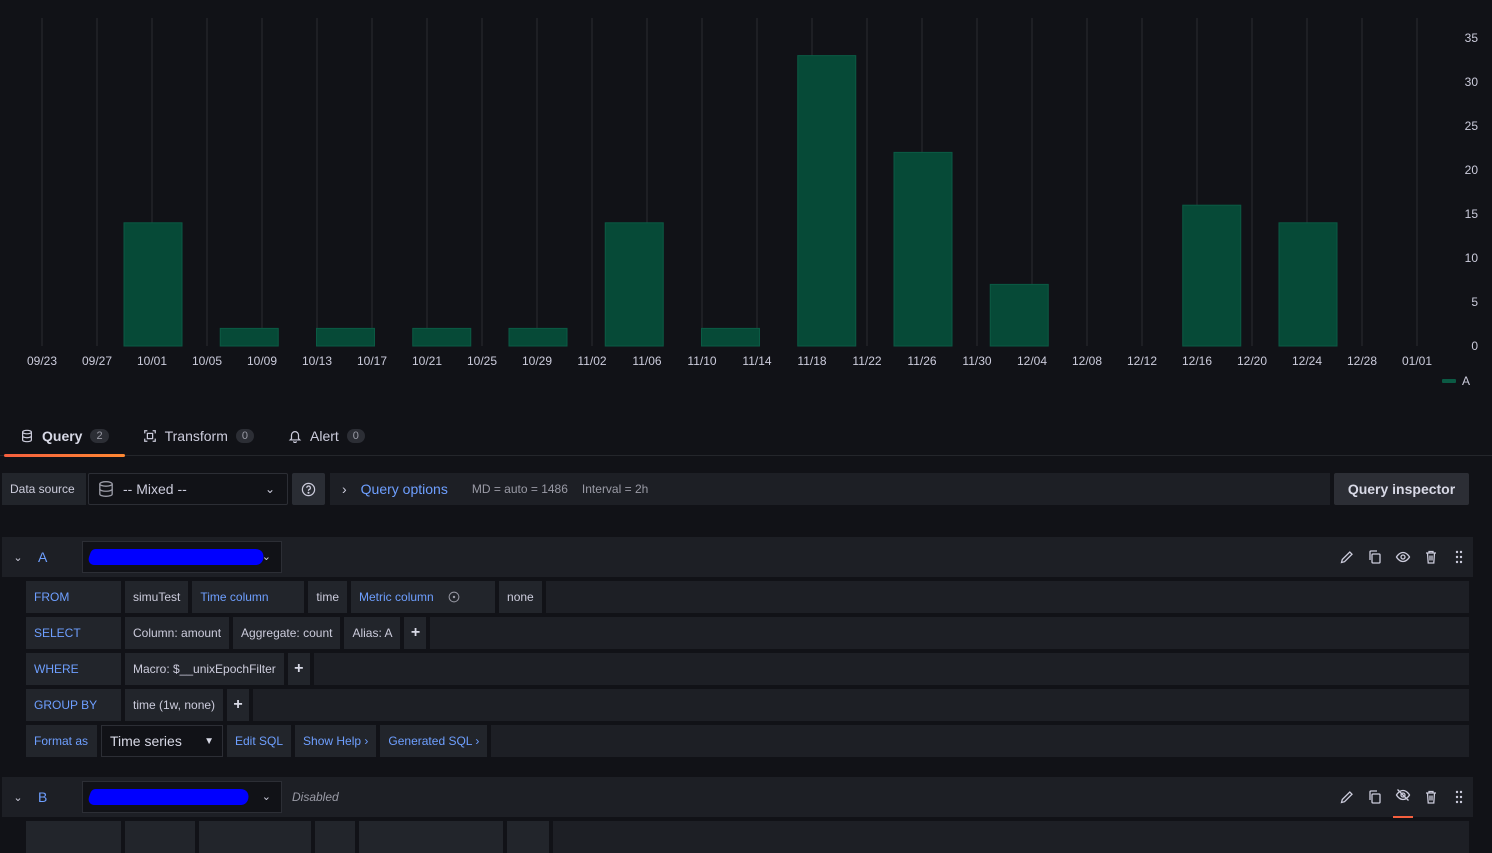  I want to click on x-tick-label: 12/20, so click(1252, 361).